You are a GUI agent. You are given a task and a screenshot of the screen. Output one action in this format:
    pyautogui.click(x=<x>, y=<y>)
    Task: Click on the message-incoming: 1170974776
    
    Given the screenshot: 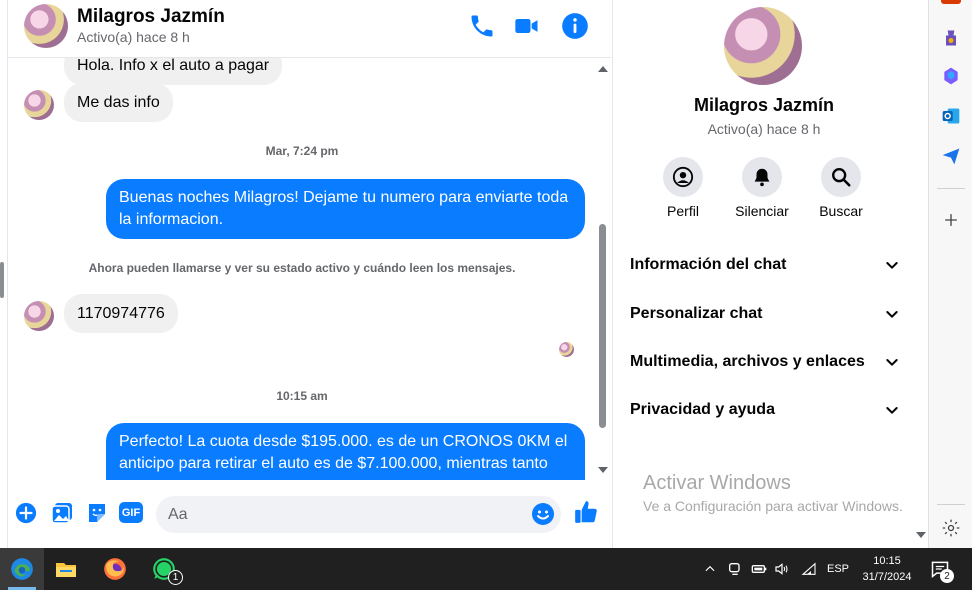 What is the action you would take?
    pyautogui.click(x=121, y=313)
    